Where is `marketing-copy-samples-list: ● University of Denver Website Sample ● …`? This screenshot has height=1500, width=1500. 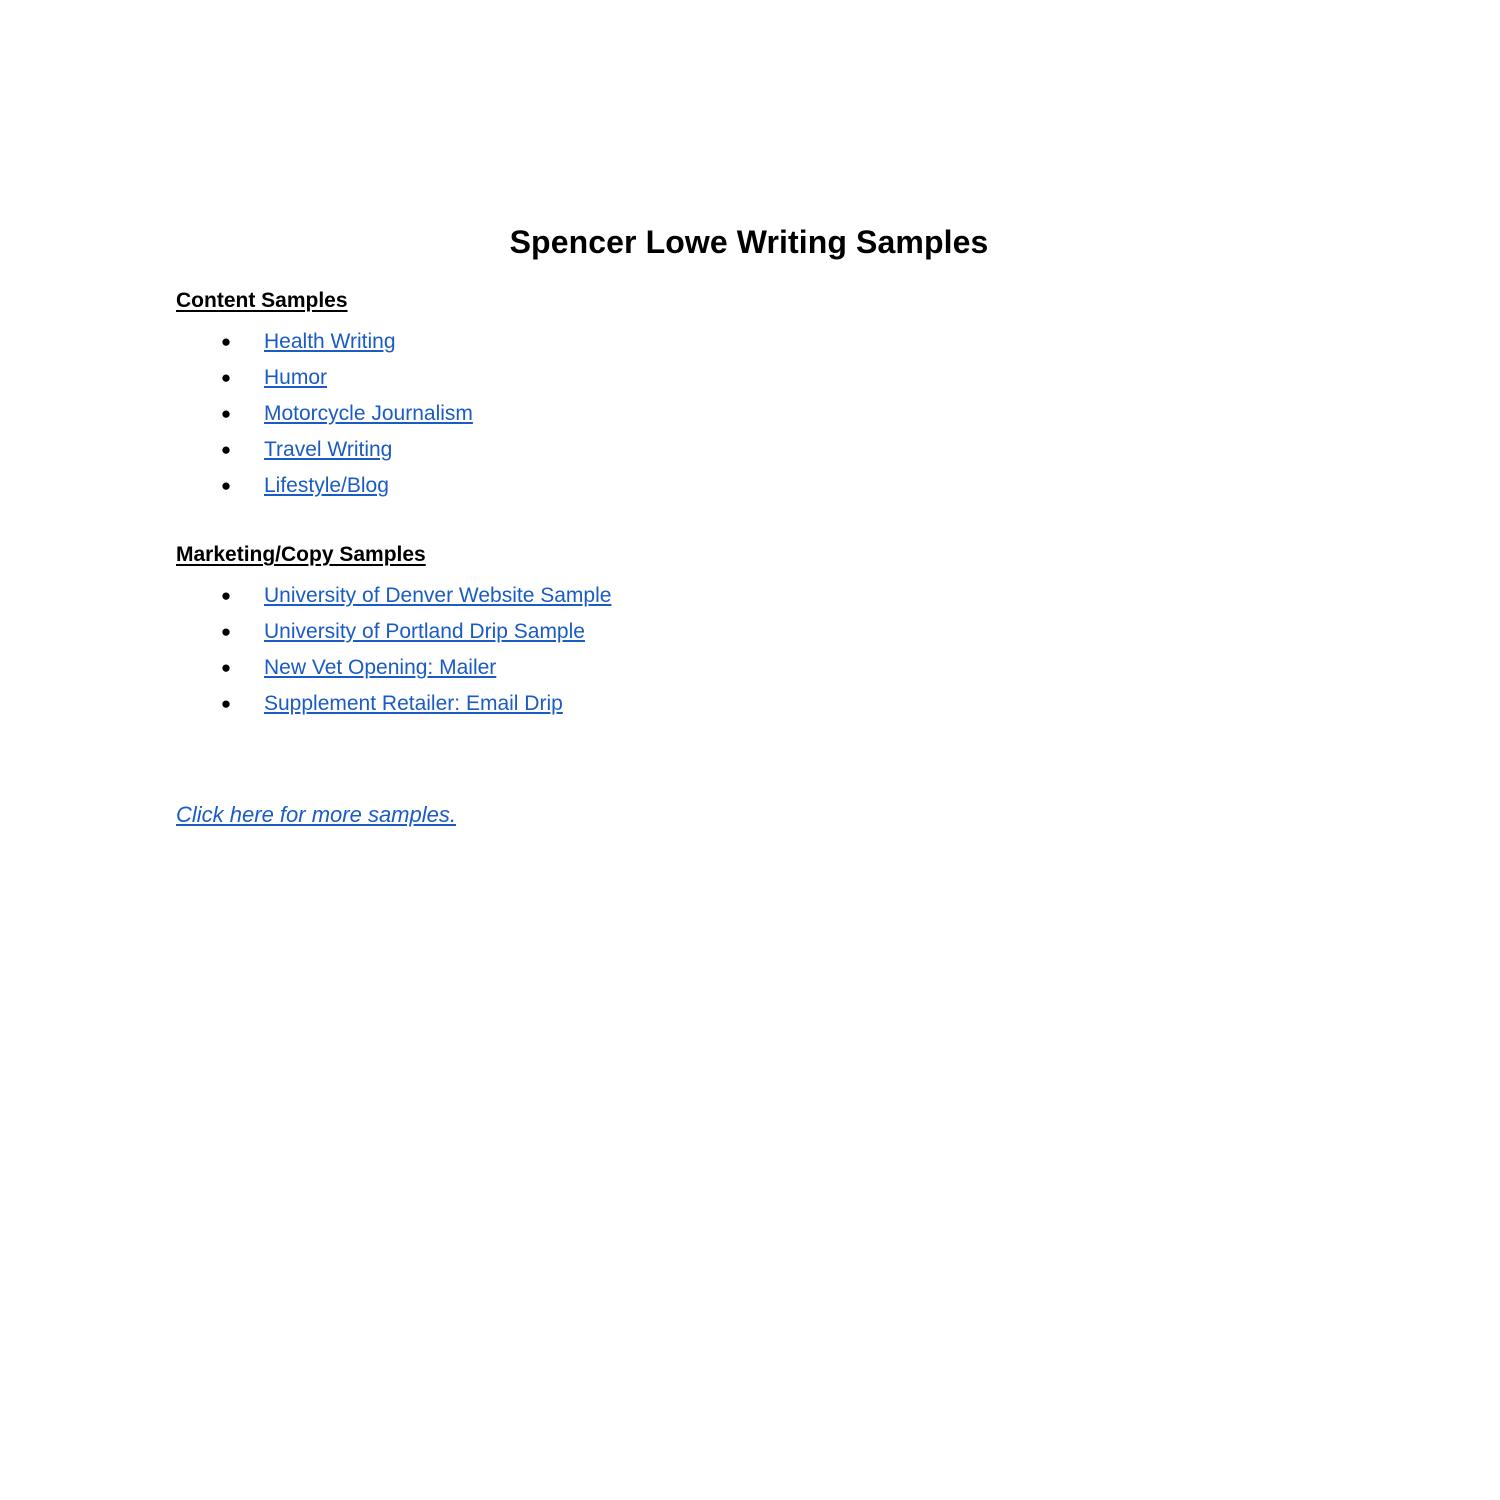 marketing-copy-samples-list: ● University of Denver Website Sample ● … is located at coordinates (751, 650).